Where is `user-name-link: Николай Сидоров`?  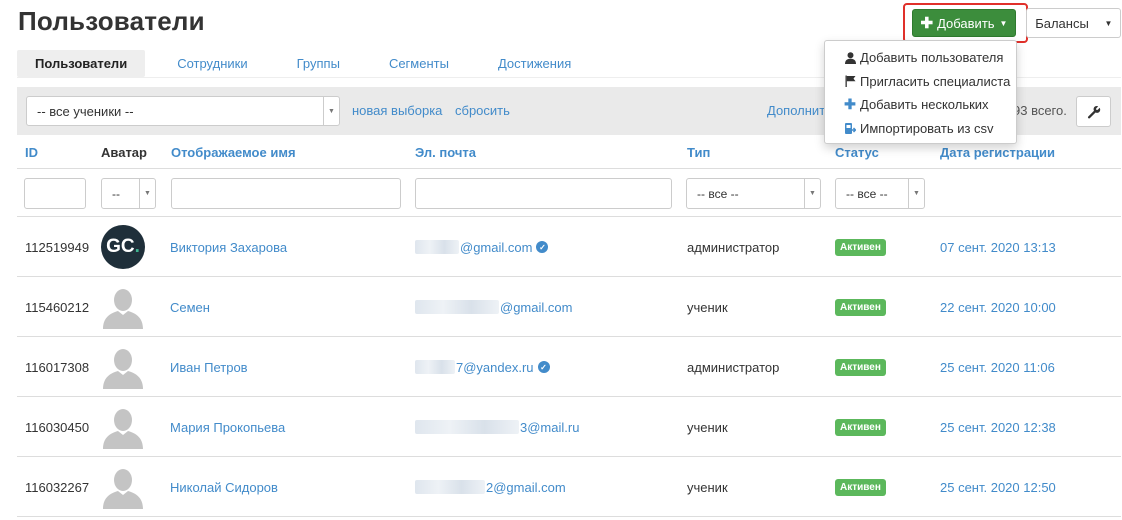
user-name-link: Николай Сидоров is located at coordinates (224, 487).